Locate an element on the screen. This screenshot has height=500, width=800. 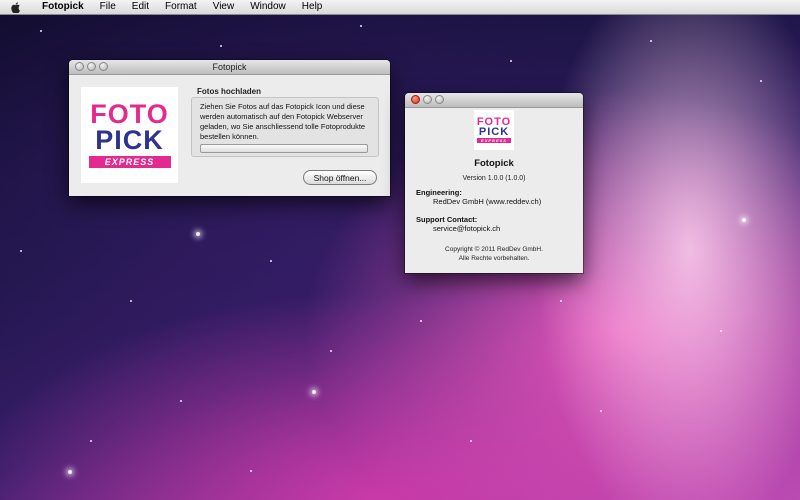
about-window-titlebar is located at coordinates (494, 100).